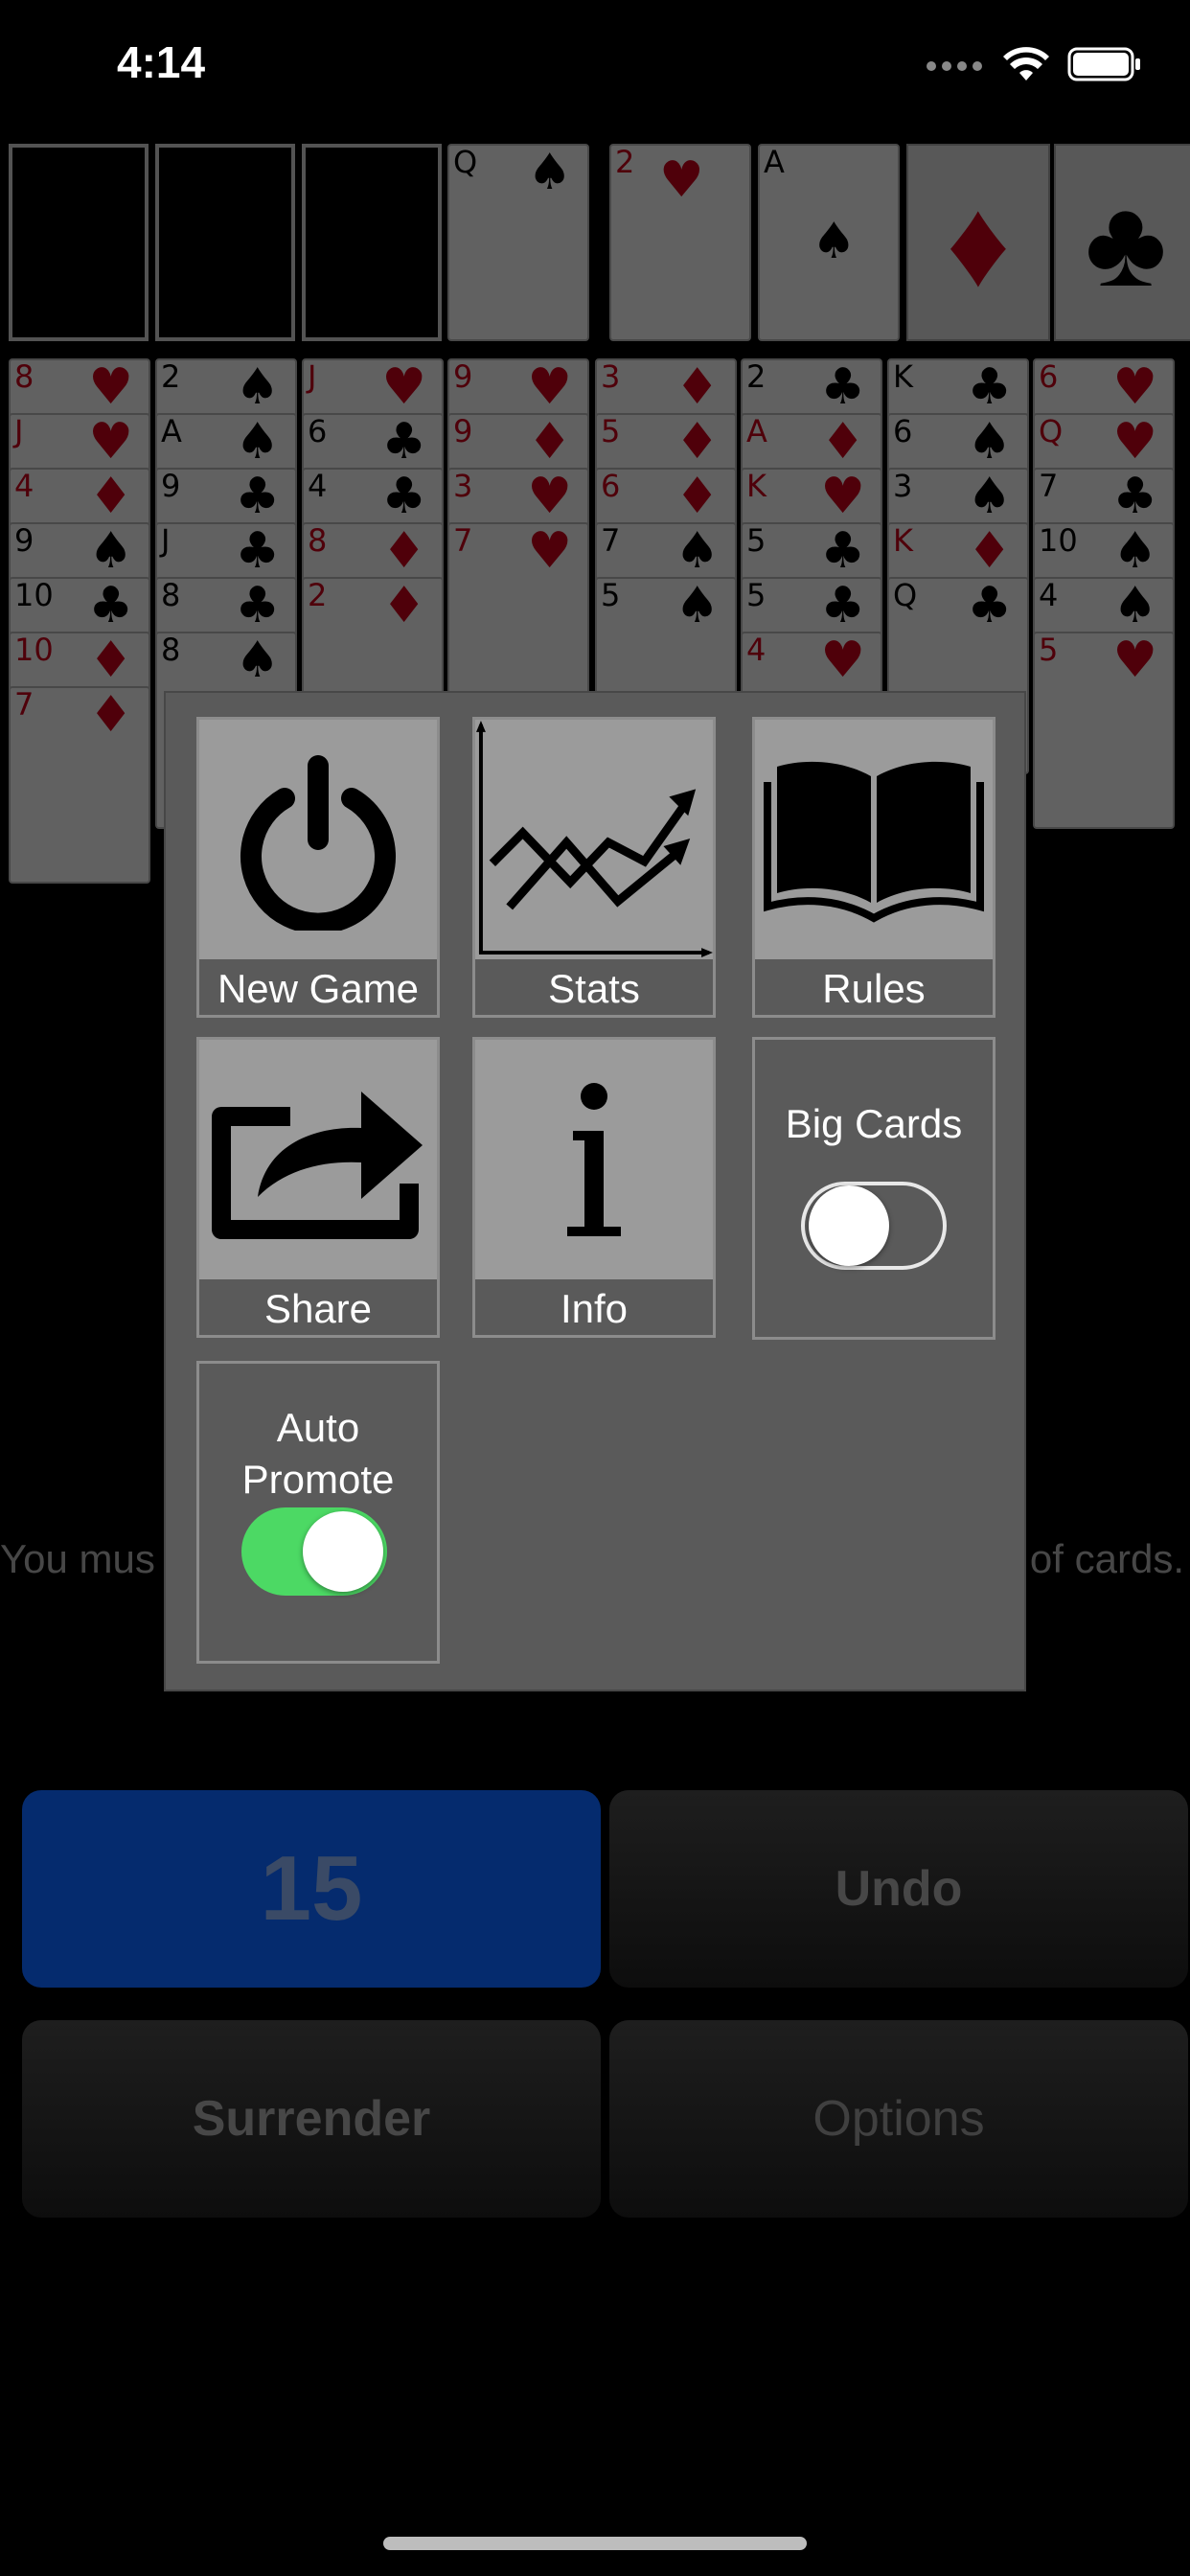 Image resolution: width=1190 pixels, height=2576 pixels. What do you see at coordinates (594, 1159) in the screenshot?
I see `info-icon` at bounding box center [594, 1159].